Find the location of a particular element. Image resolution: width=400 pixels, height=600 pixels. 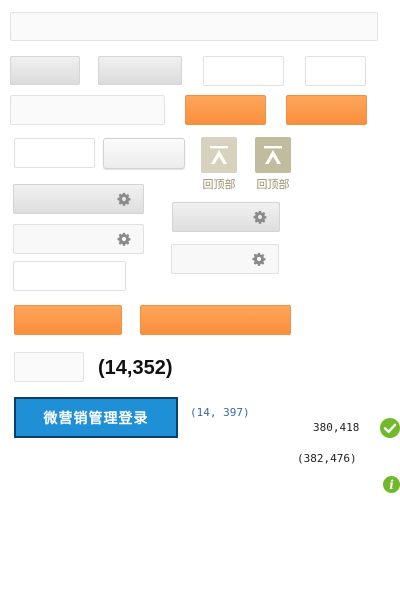

coordinate-readout-large: (14,352) is located at coordinates (135, 368).